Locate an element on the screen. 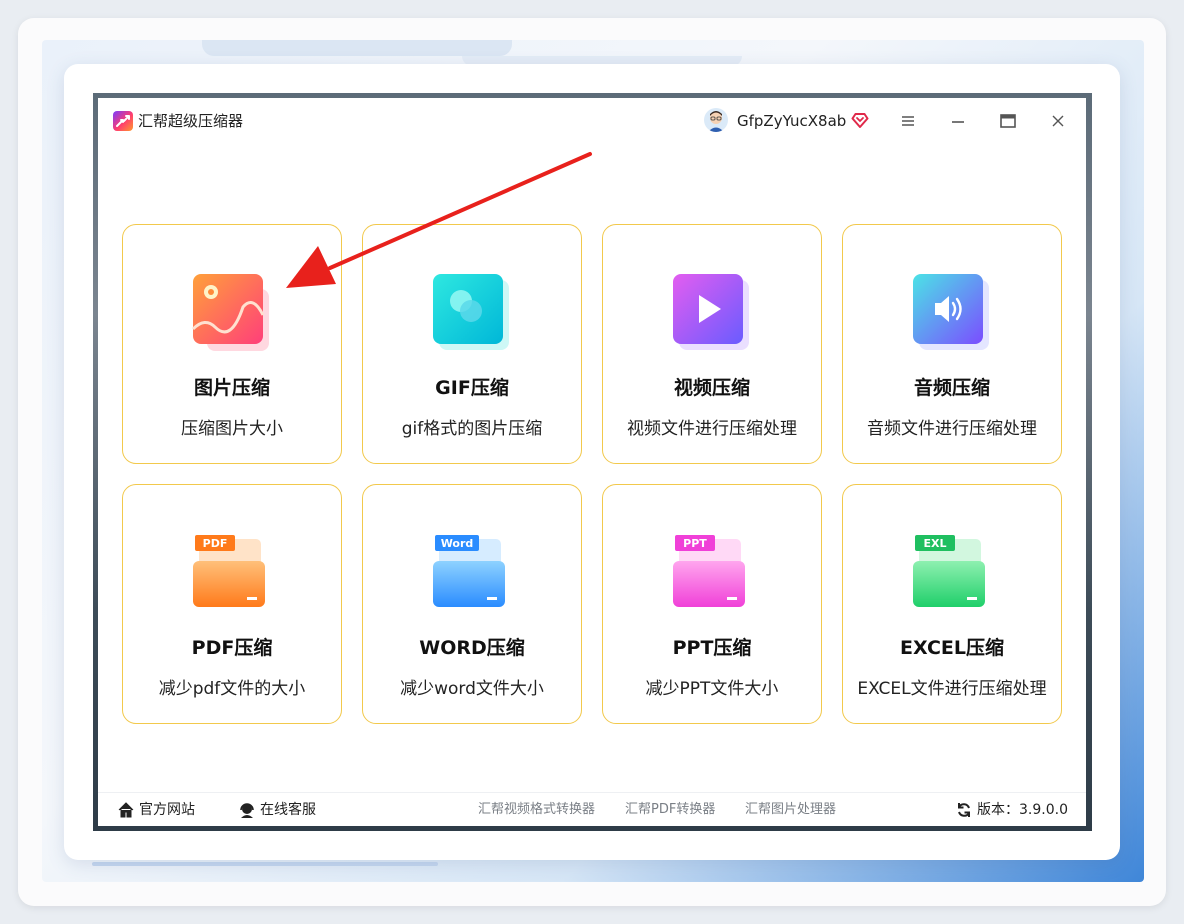 Image resolution: width=1184 pixels, height=924 pixels. tile-desc: gif格式的图片压缩 is located at coordinates (472, 429).